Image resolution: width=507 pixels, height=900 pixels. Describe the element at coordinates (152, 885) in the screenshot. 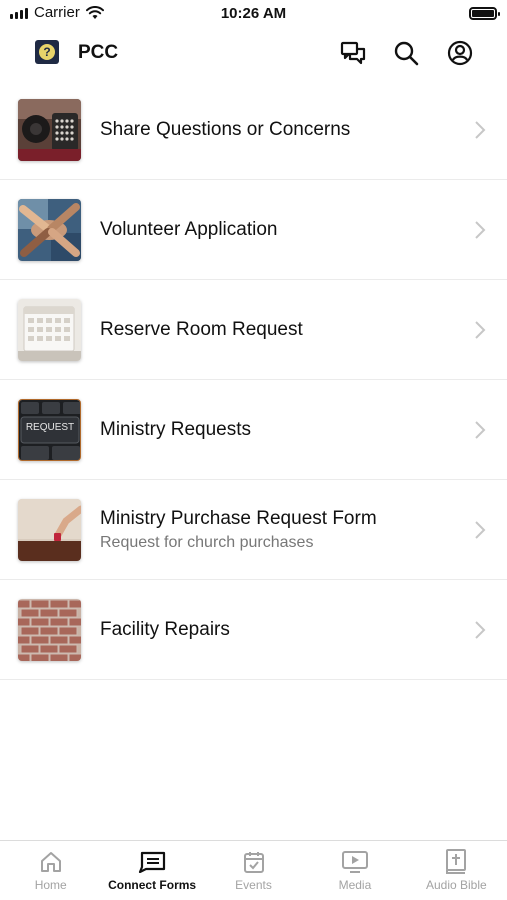

I see `tab-label: Connect Forms` at that location.